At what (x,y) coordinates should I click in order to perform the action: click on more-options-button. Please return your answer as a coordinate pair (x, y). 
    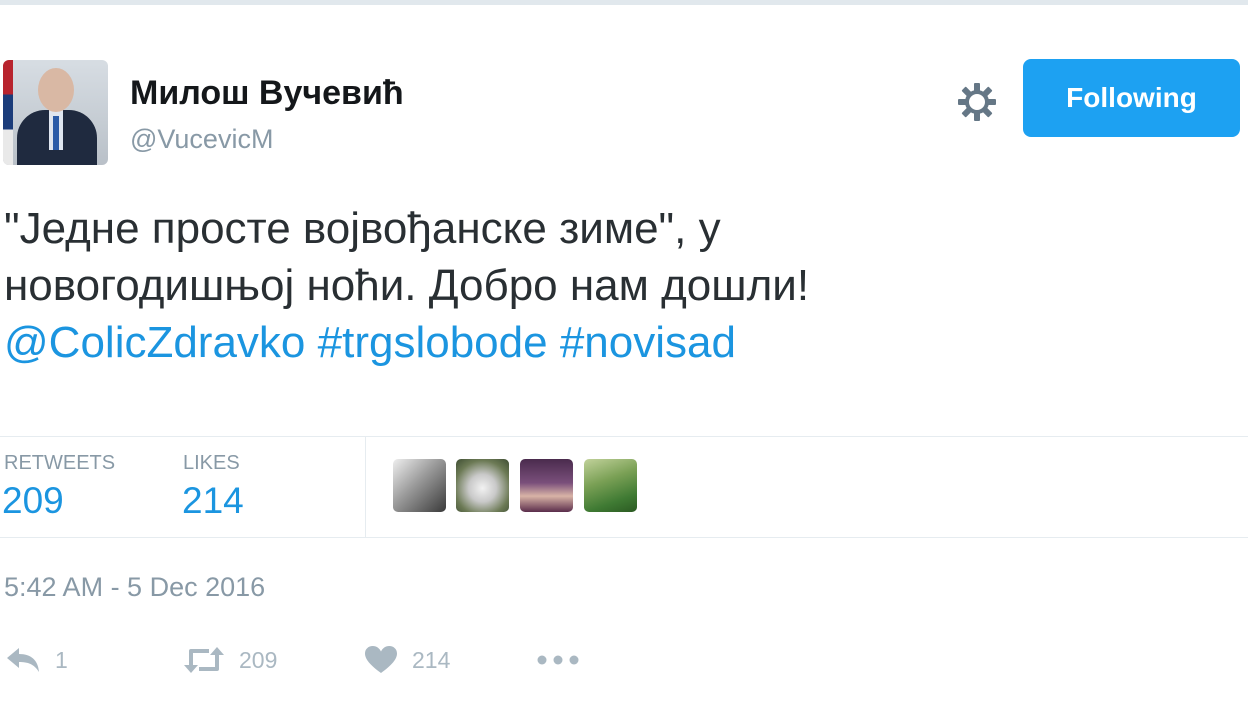
    Looking at the image, I should click on (558, 660).